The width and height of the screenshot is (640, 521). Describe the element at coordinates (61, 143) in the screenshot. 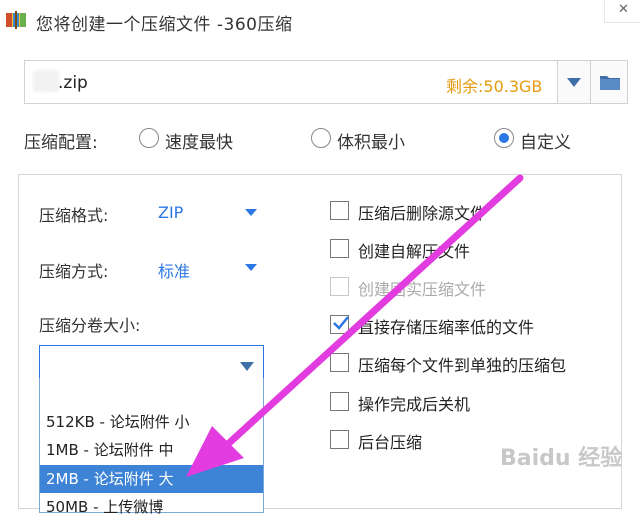

I see `config-label: 压缩配置:` at that location.